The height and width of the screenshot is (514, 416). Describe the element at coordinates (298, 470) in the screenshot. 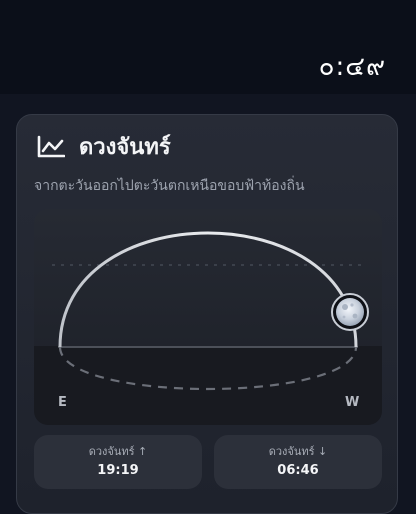

I see `moonset-time: 06:46` at that location.